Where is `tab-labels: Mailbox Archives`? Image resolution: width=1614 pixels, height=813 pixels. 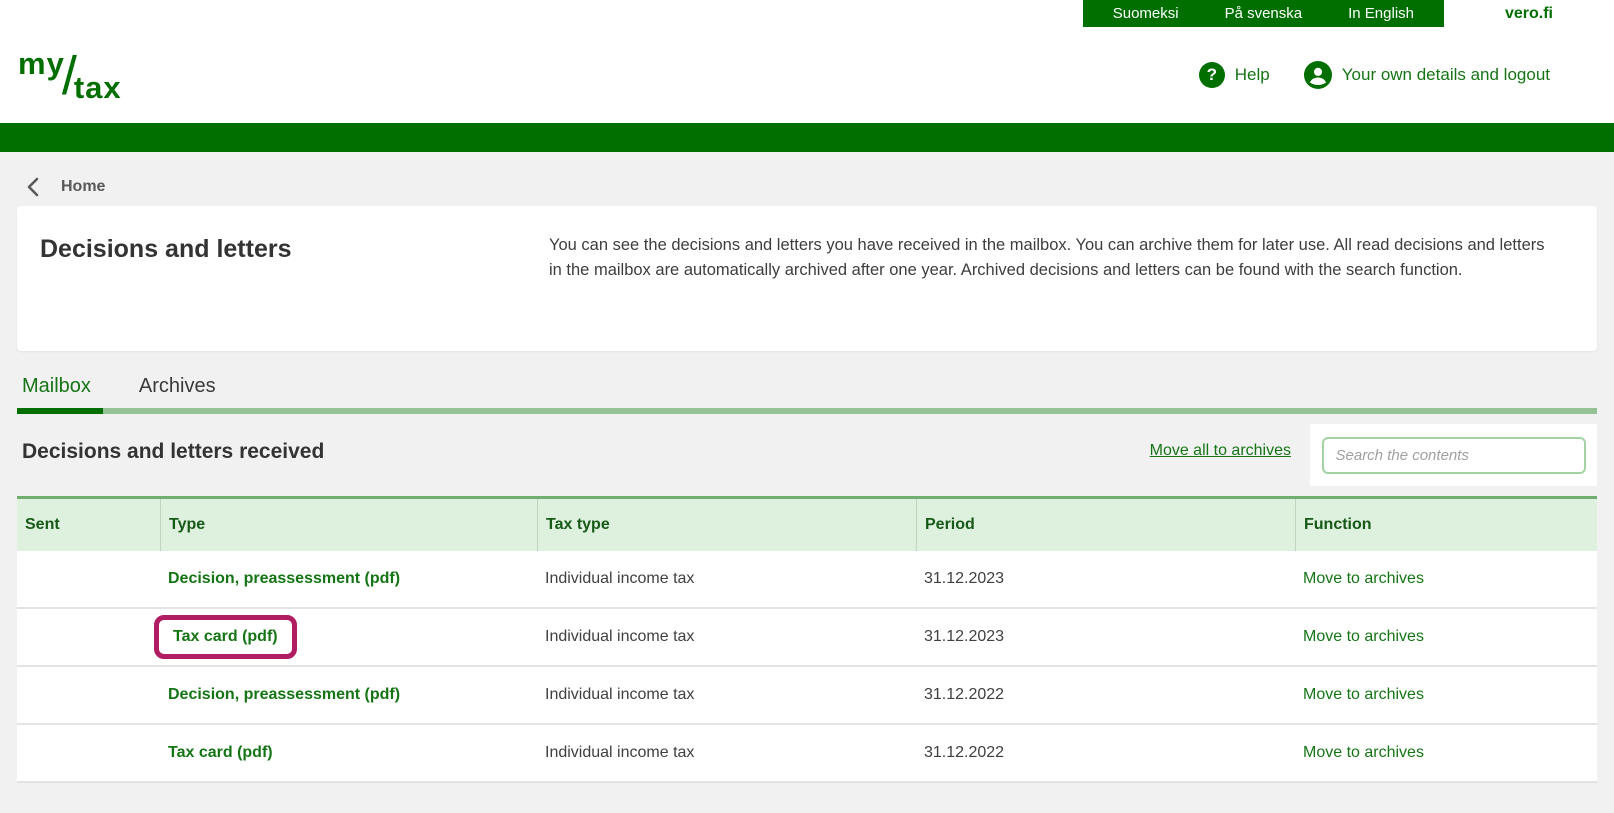
tab-labels: Mailbox Archives is located at coordinates (807, 391).